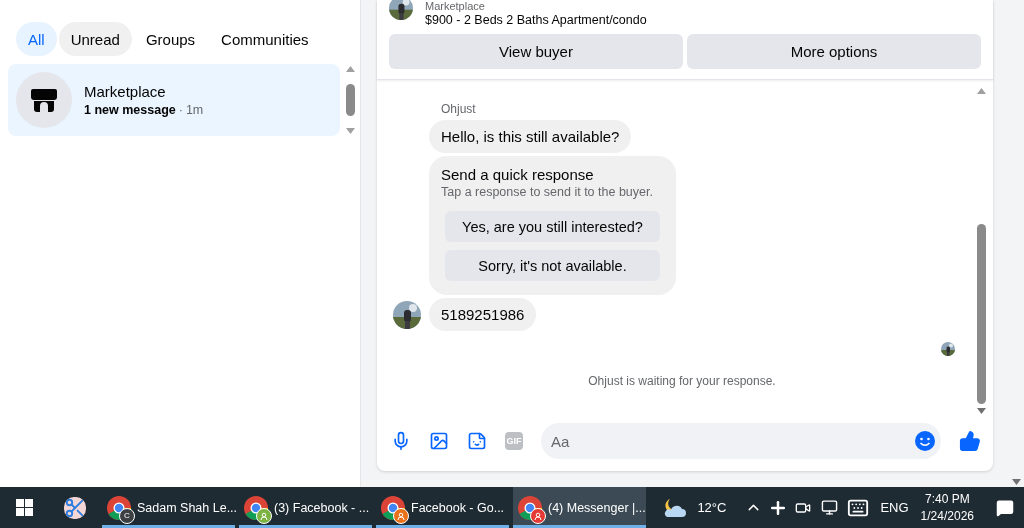 The width and height of the screenshot is (1024, 528). I want to click on message-input: Aa, so click(741, 441).